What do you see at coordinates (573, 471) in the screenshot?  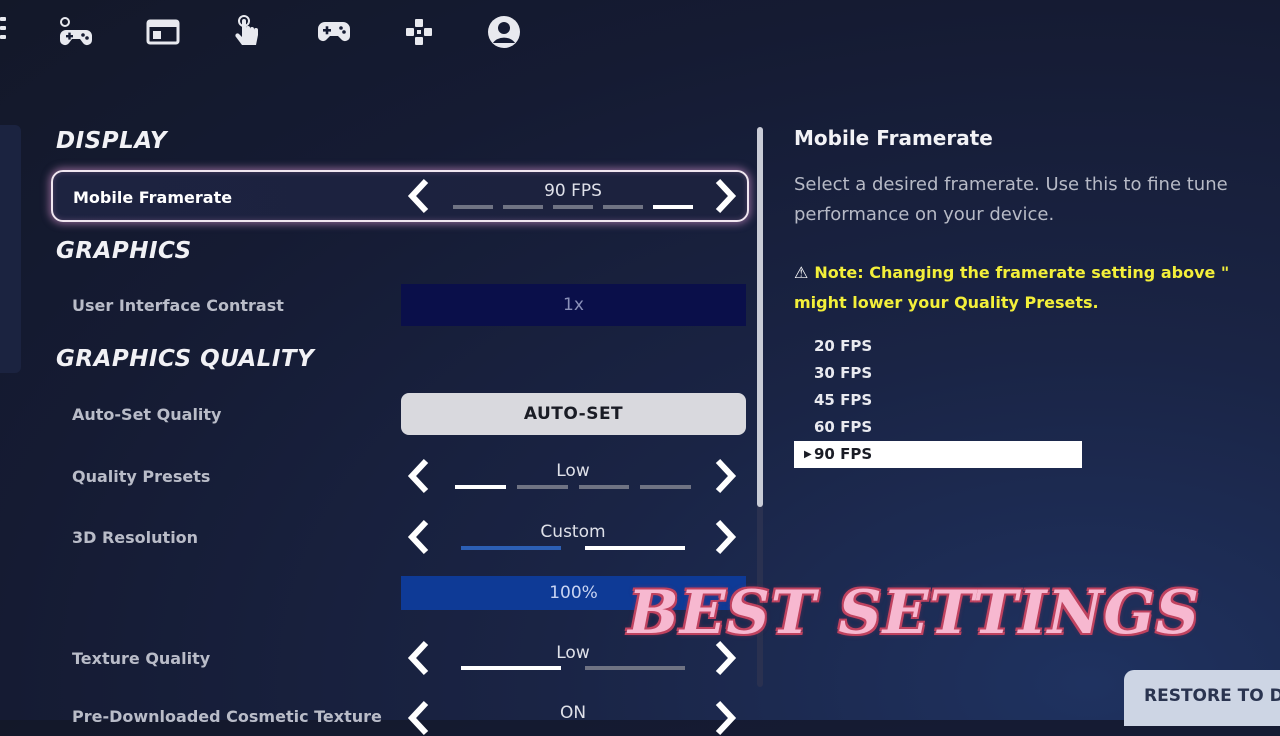 I see `quality-presets-value: Low` at bounding box center [573, 471].